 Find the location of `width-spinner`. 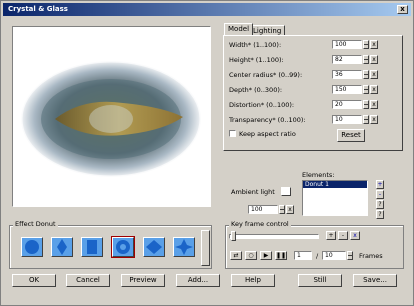

width-spinner is located at coordinates (366, 44).